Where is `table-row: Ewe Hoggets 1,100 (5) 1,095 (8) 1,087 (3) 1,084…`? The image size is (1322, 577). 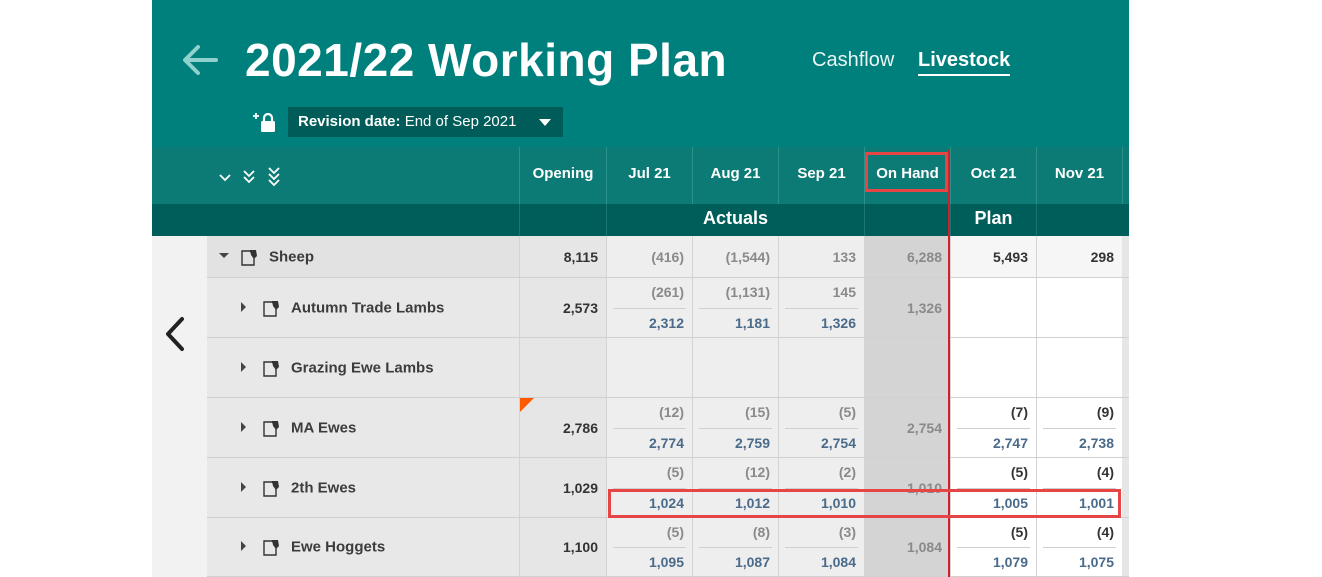
table-row: Ewe Hoggets 1,100 (5) 1,095 (8) 1,087 (3) 1,084… is located at coordinates (668, 547).